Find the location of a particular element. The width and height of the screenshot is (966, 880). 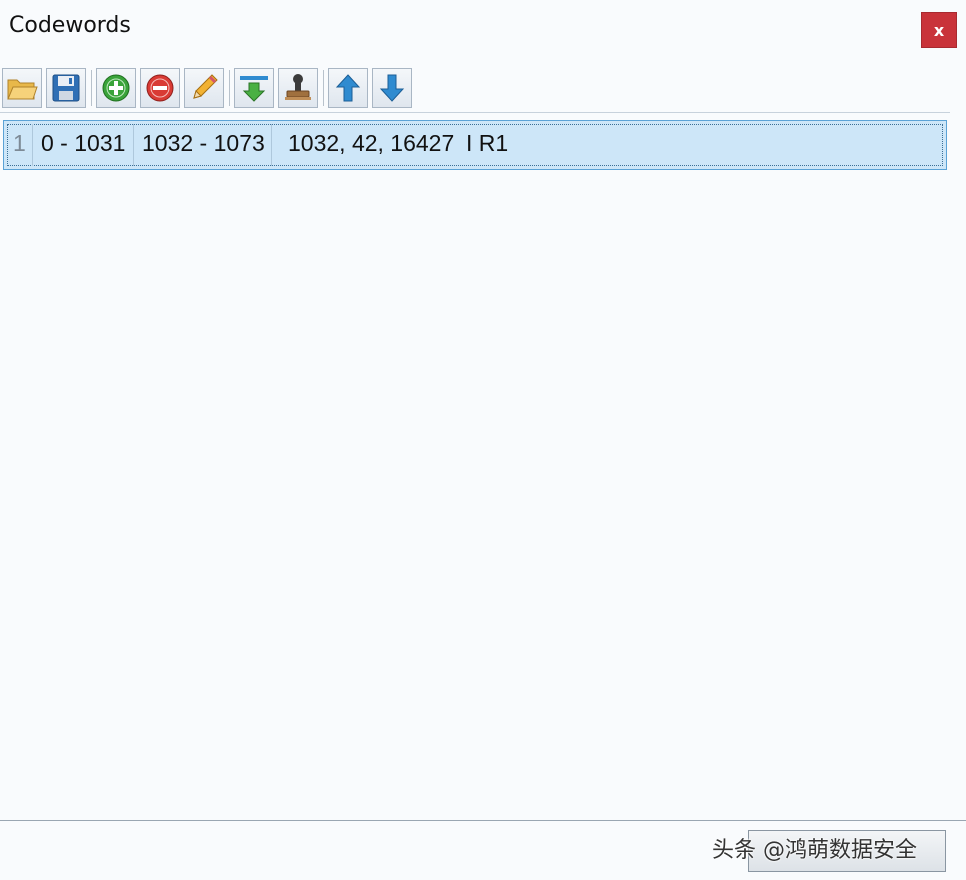

open-button is located at coordinates (22, 88).